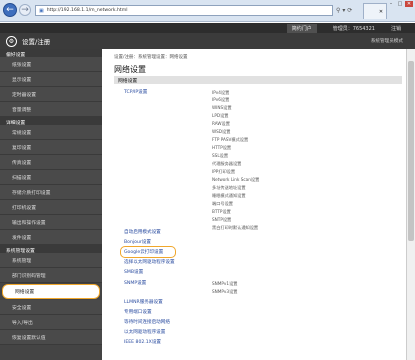 Image resolution: width=415 pixels, height=360 pixels. What do you see at coordinates (235, 228) in the screenshot?
I see `sub-item: 黑白打印时默认通知设置` at bounding box center [235, 228].